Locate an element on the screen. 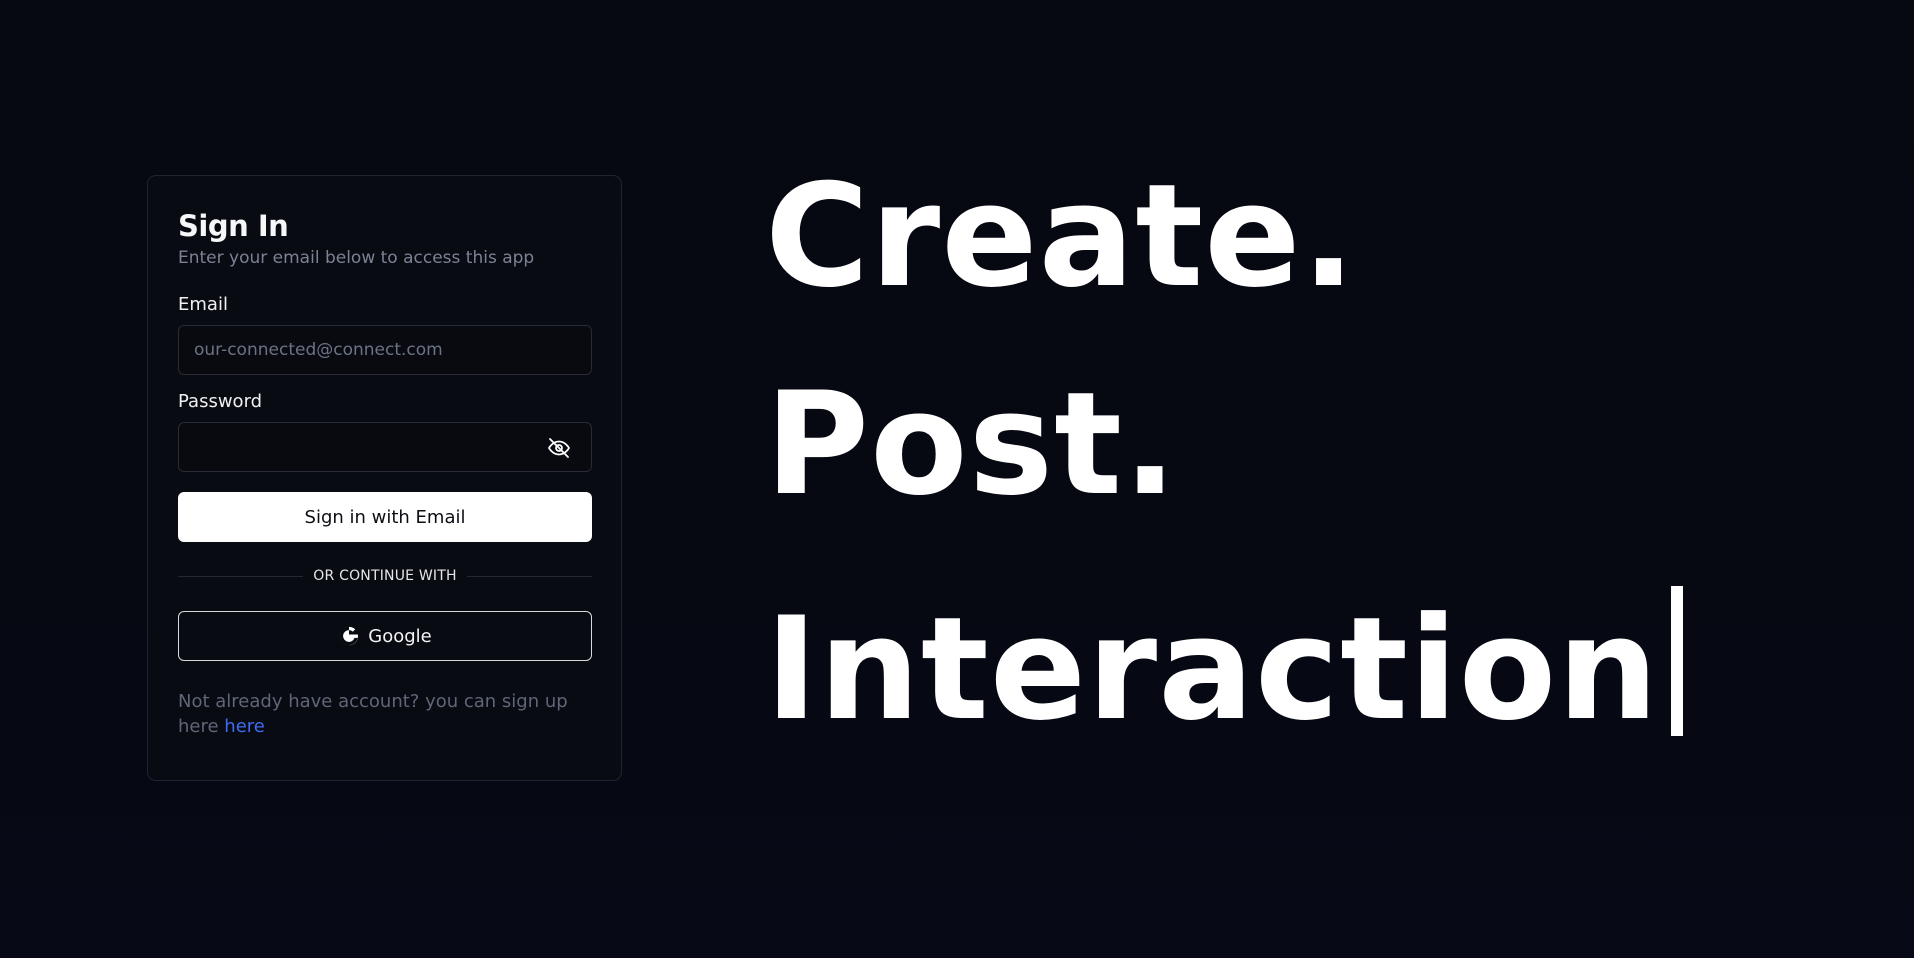 The width and height of the screenshot is (1914, 958). email-field is located at coordinates (385, 350).